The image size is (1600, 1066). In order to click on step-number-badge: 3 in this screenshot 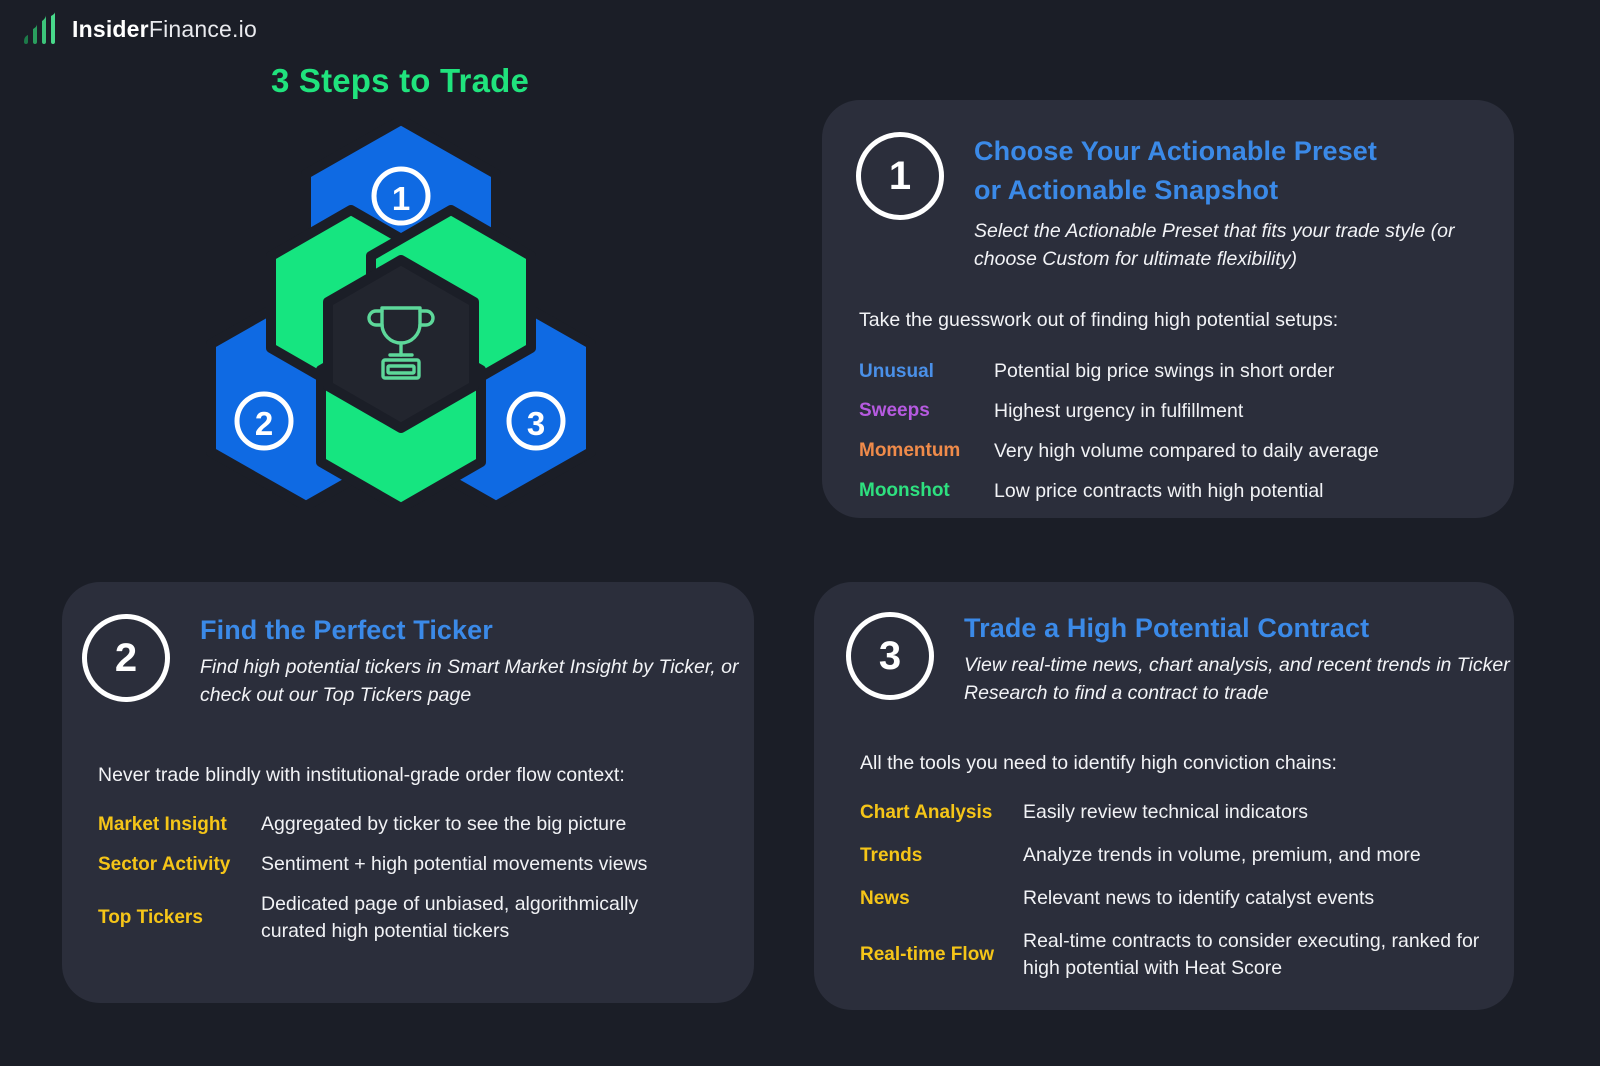, I will do `click(890, 656)`.